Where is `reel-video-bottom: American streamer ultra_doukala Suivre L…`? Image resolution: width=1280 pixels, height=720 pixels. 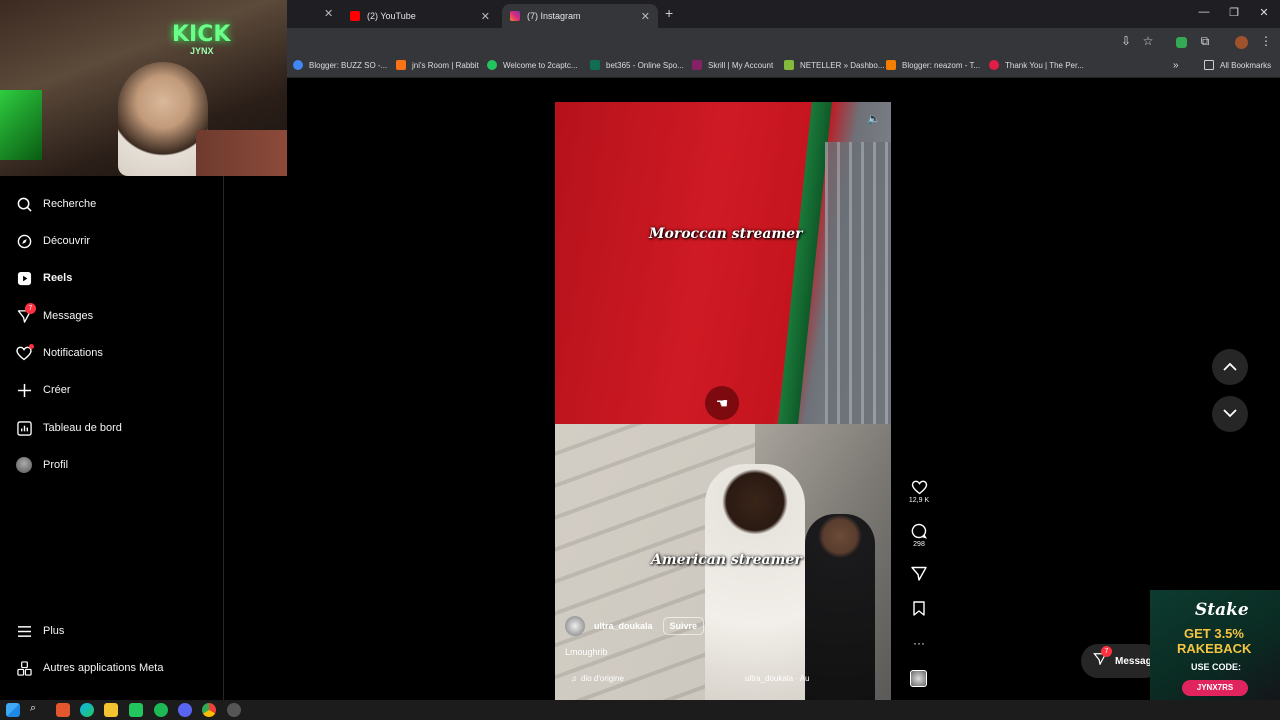
reel-video-bottom: American streamer ultra_doukala Suivre L… is located at coordinates (723, 562).